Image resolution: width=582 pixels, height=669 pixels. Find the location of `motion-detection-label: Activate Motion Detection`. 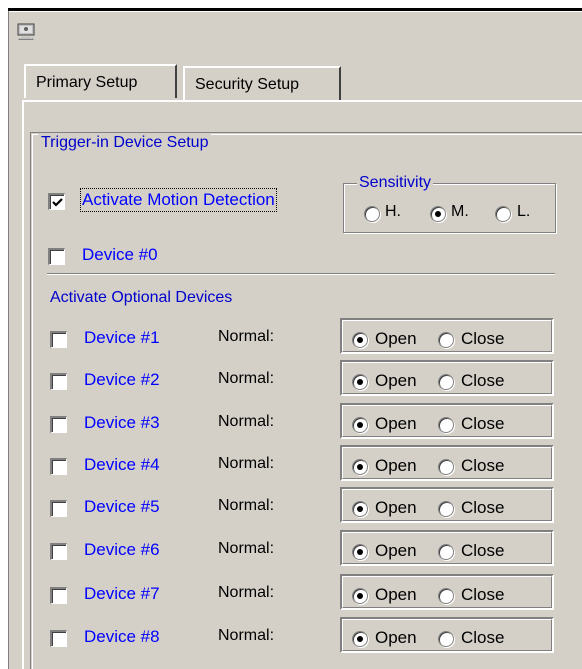

motion-detection-label: Activate Motion Detection is located at coordinates (178, 200).